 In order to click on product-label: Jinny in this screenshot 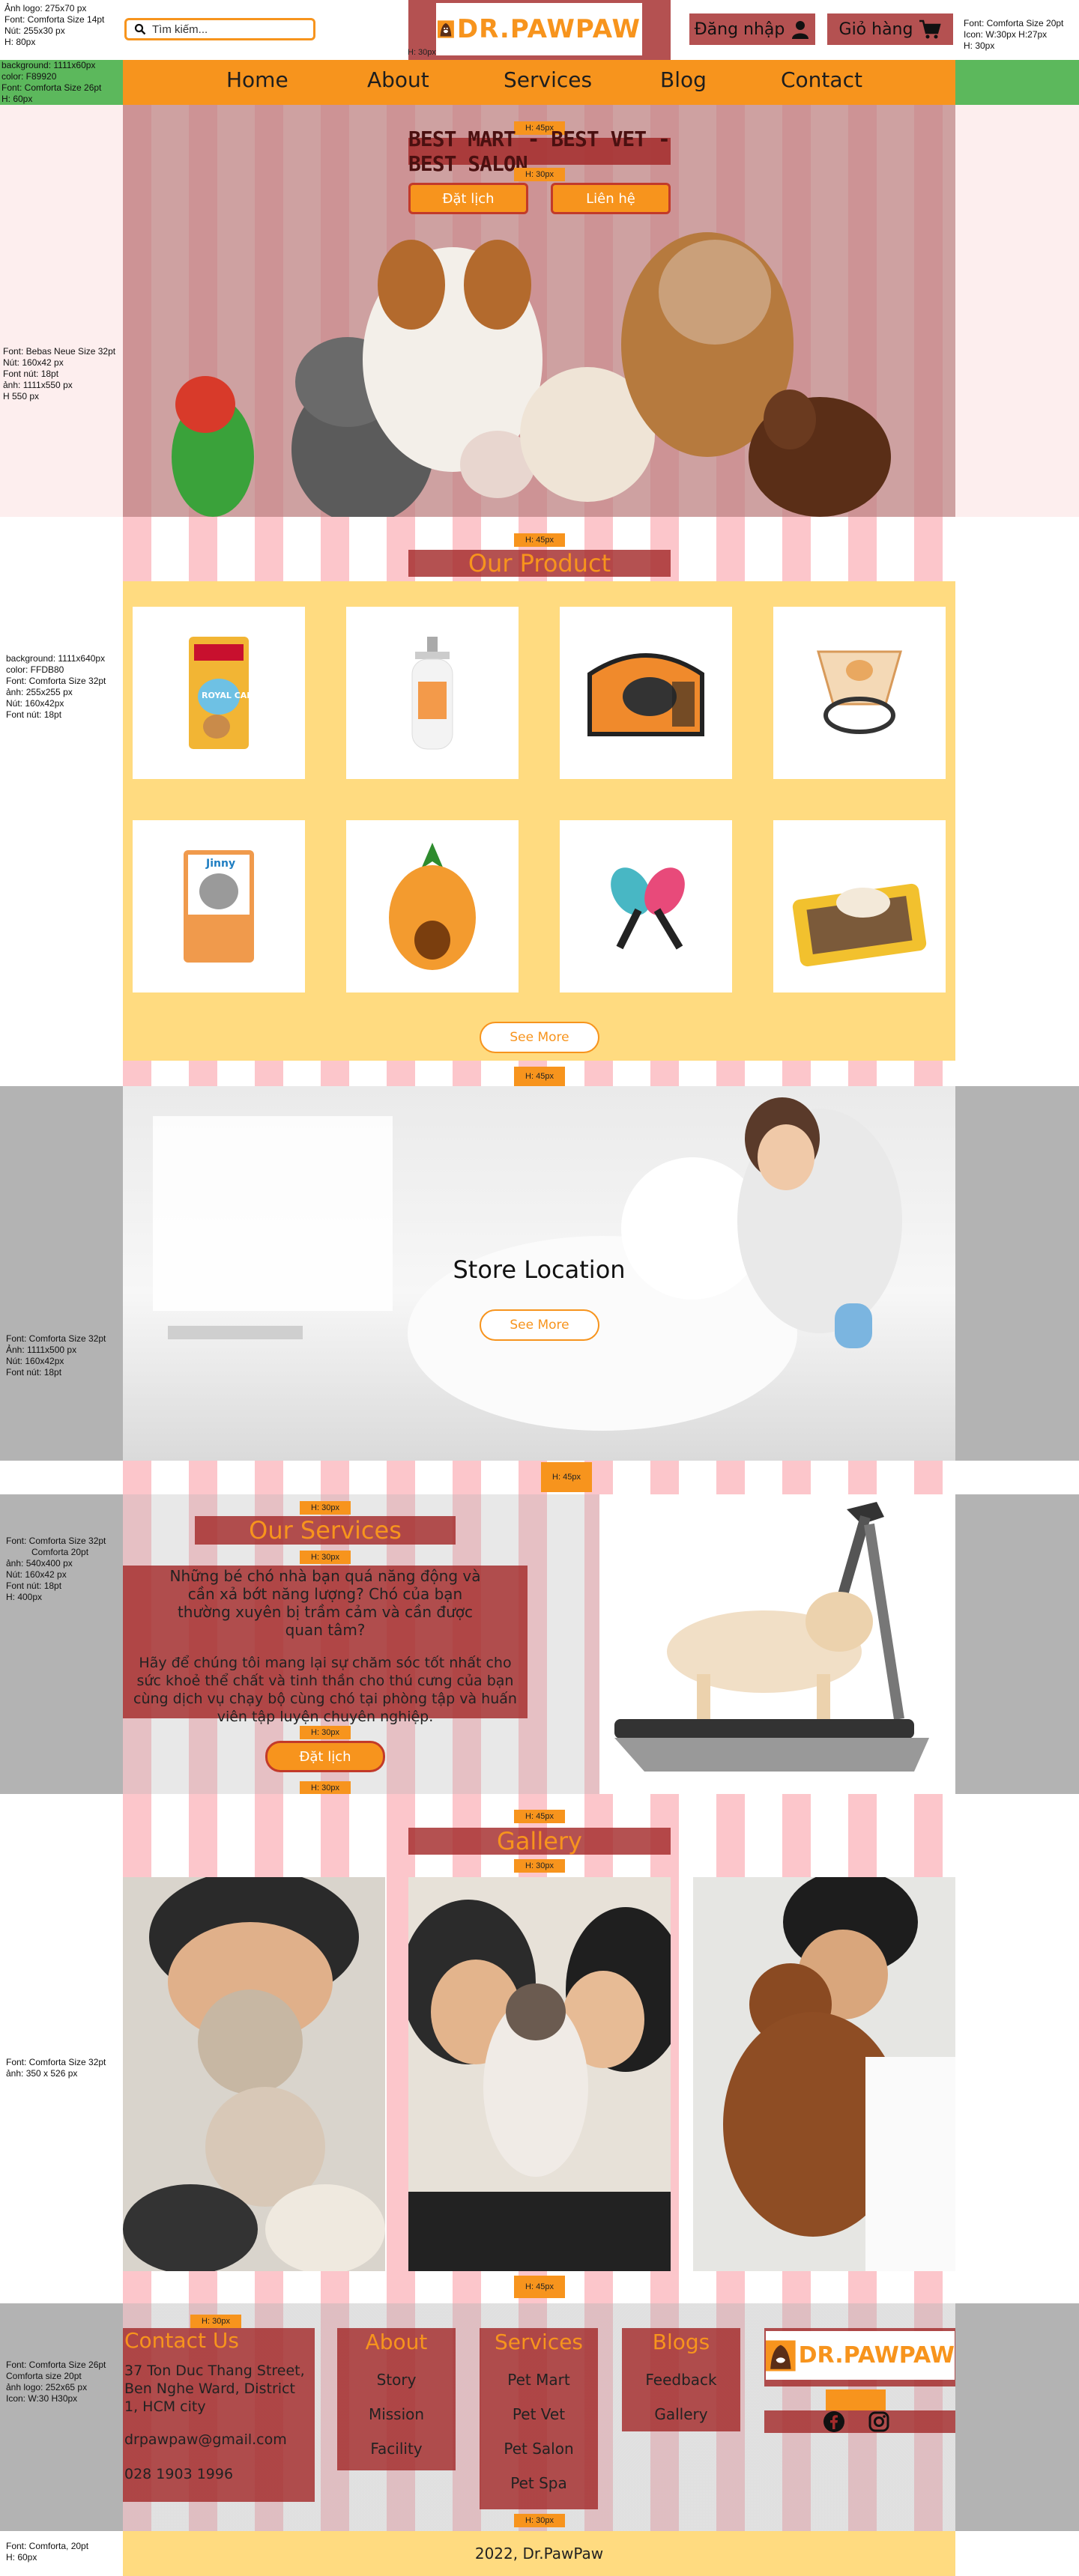, I will do `click(221, 864)`.